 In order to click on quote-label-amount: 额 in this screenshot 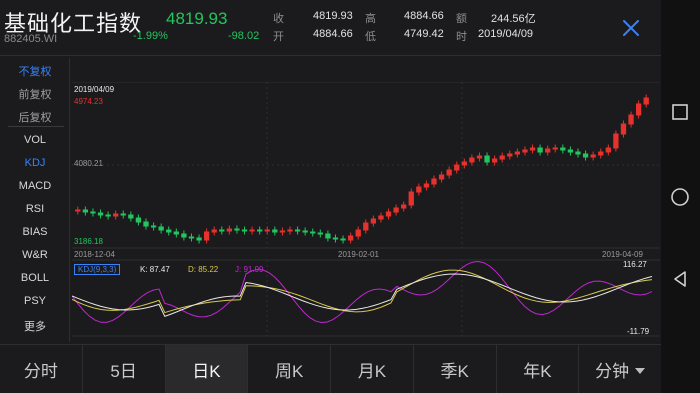, I will do `click(461, 19)`.